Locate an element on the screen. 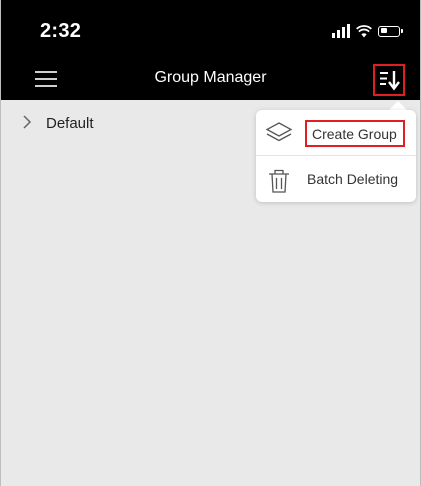 The image size is (421, 486). create-group-label: Create Group is located at coordinates (354, 134).